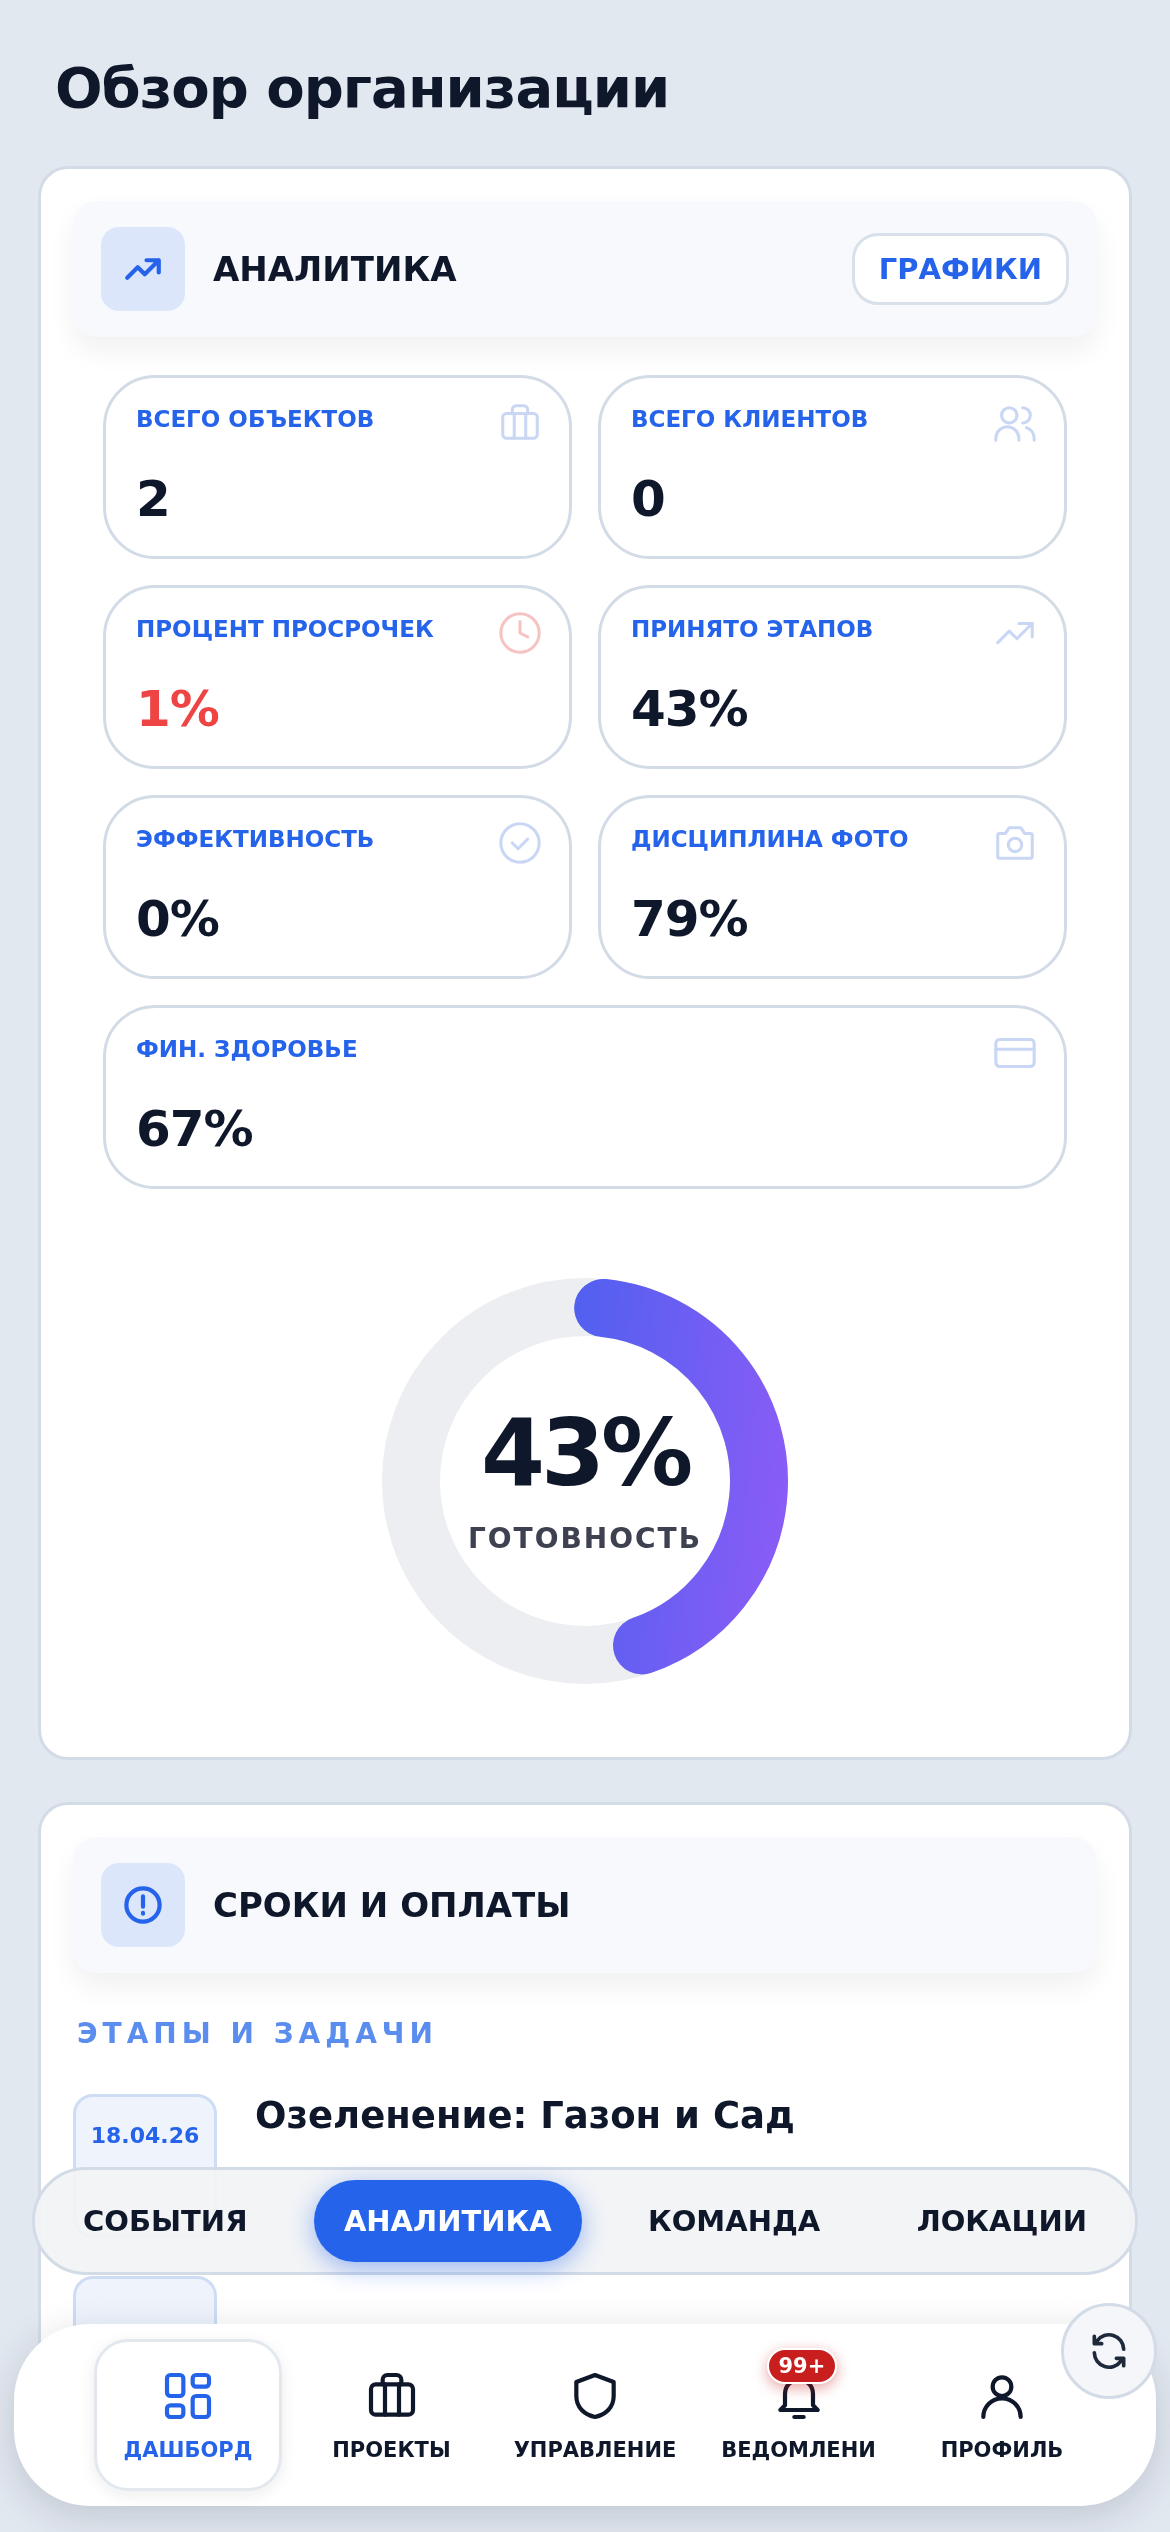 The image size is (1170, 2532). What do you see at coordinates (145, 2136) in the screenshot?
I see `task-date: 18.04.26` at bounding box center [145, 2136].